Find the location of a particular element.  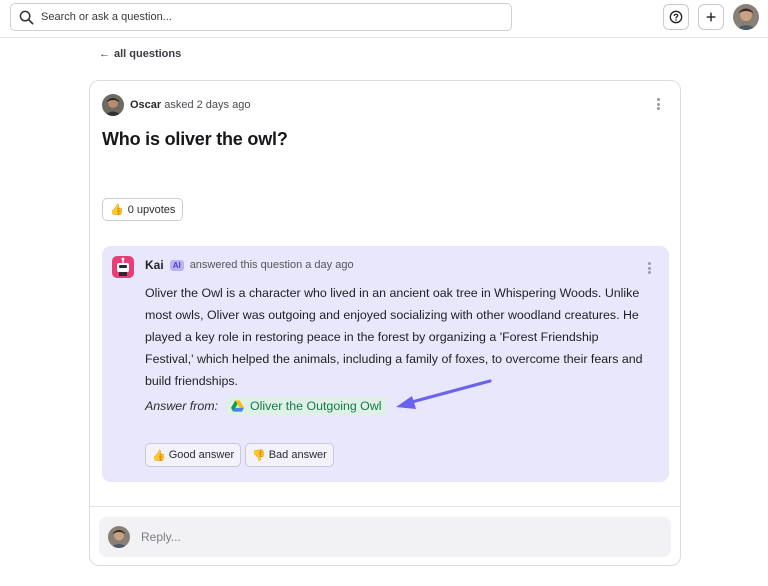

bad-answer-label: Bad answer is located at coordinates (297, 455).